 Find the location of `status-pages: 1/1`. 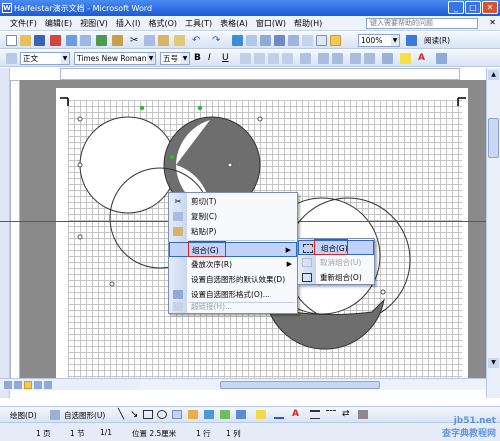

status-pages: 1/1 is located at coordinates (106, 432).